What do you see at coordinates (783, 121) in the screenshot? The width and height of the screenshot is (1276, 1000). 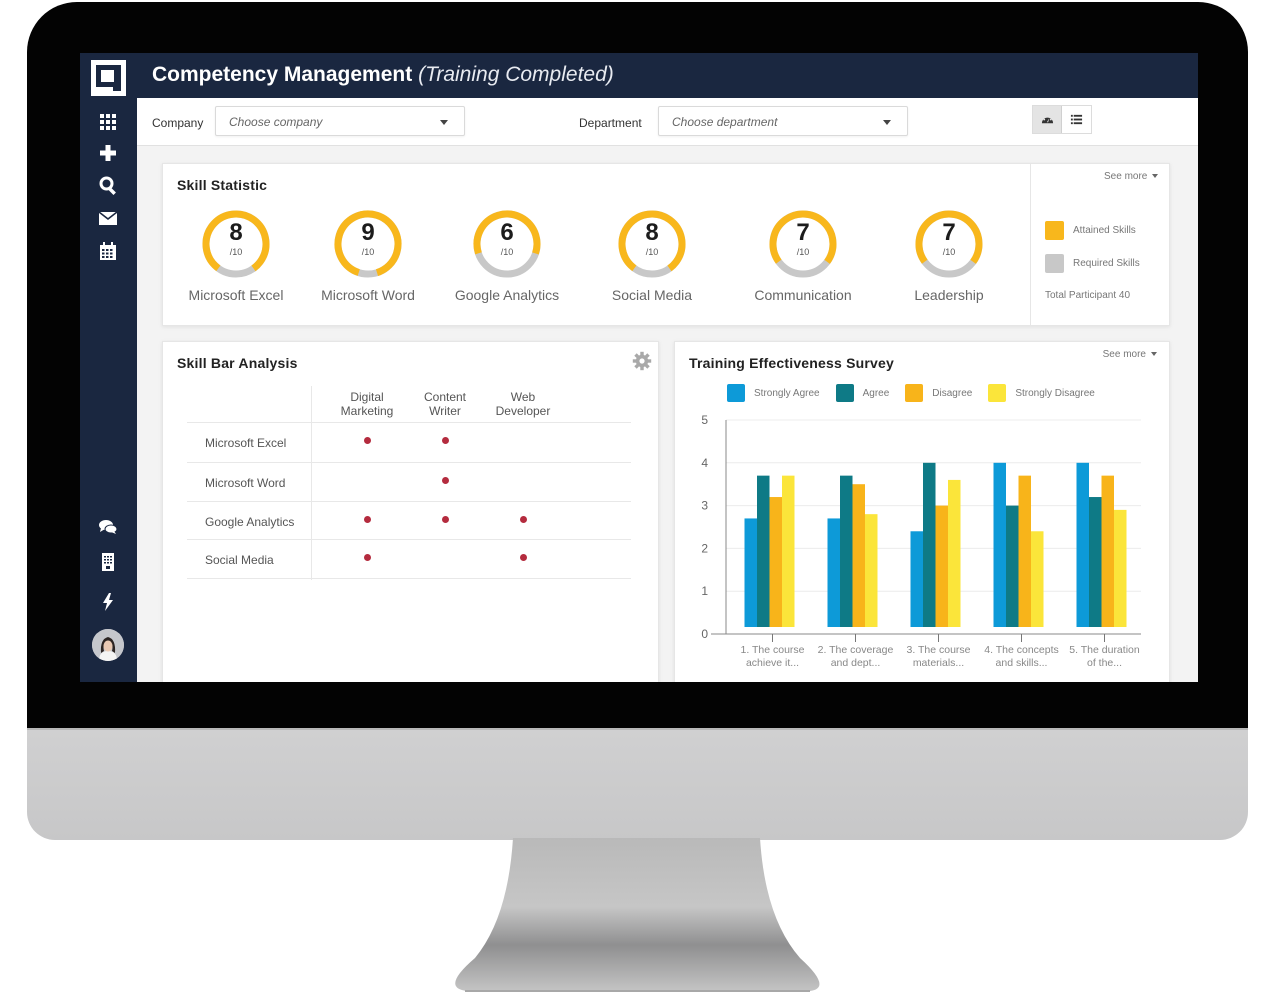 I see `department-select: Choose department` at bounding box center [783, 121].